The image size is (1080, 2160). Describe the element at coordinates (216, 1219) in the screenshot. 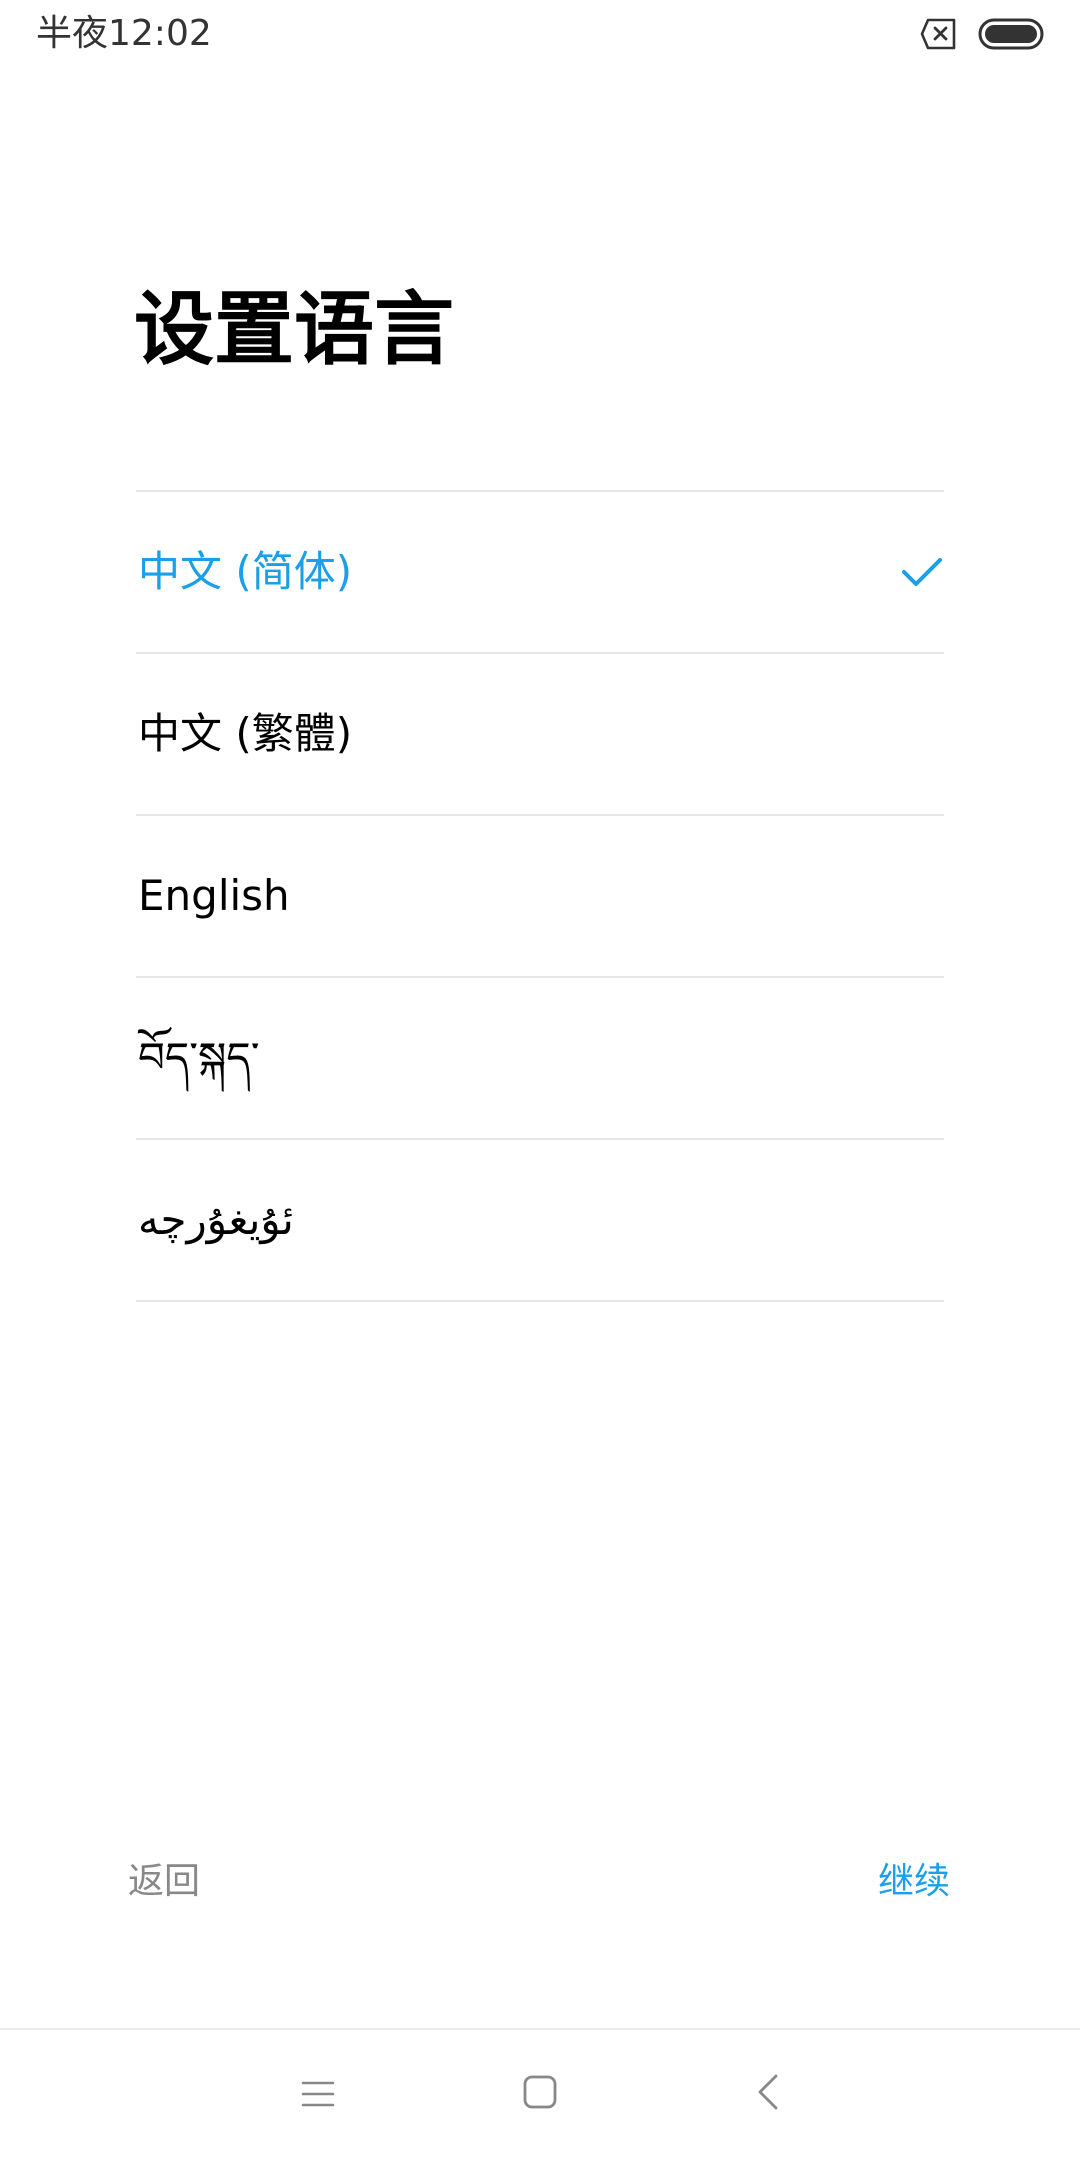

I see `language-label: ئۇيغۇرچە` at that location.